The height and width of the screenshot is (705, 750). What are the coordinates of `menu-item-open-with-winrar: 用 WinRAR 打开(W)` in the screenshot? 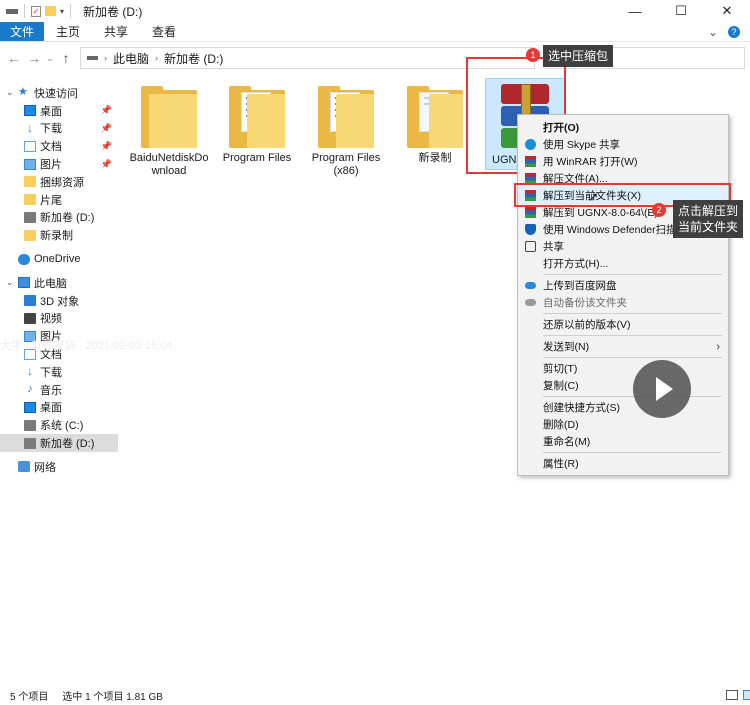 It's located at (623, 161).